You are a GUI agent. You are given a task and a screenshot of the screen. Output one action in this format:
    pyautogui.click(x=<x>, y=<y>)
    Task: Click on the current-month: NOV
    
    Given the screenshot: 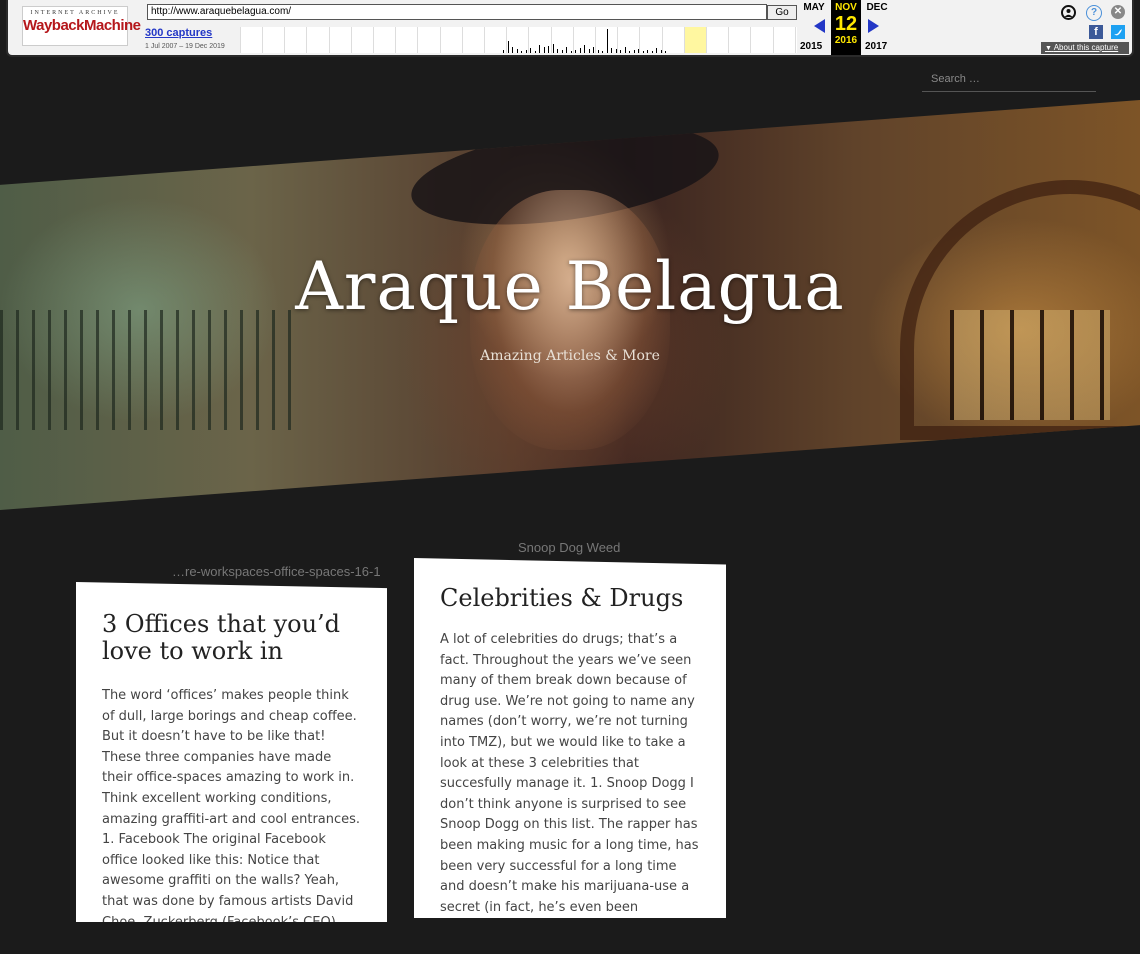 What is the action you would take?
    pyautogui.click(x=846, y=7)
    